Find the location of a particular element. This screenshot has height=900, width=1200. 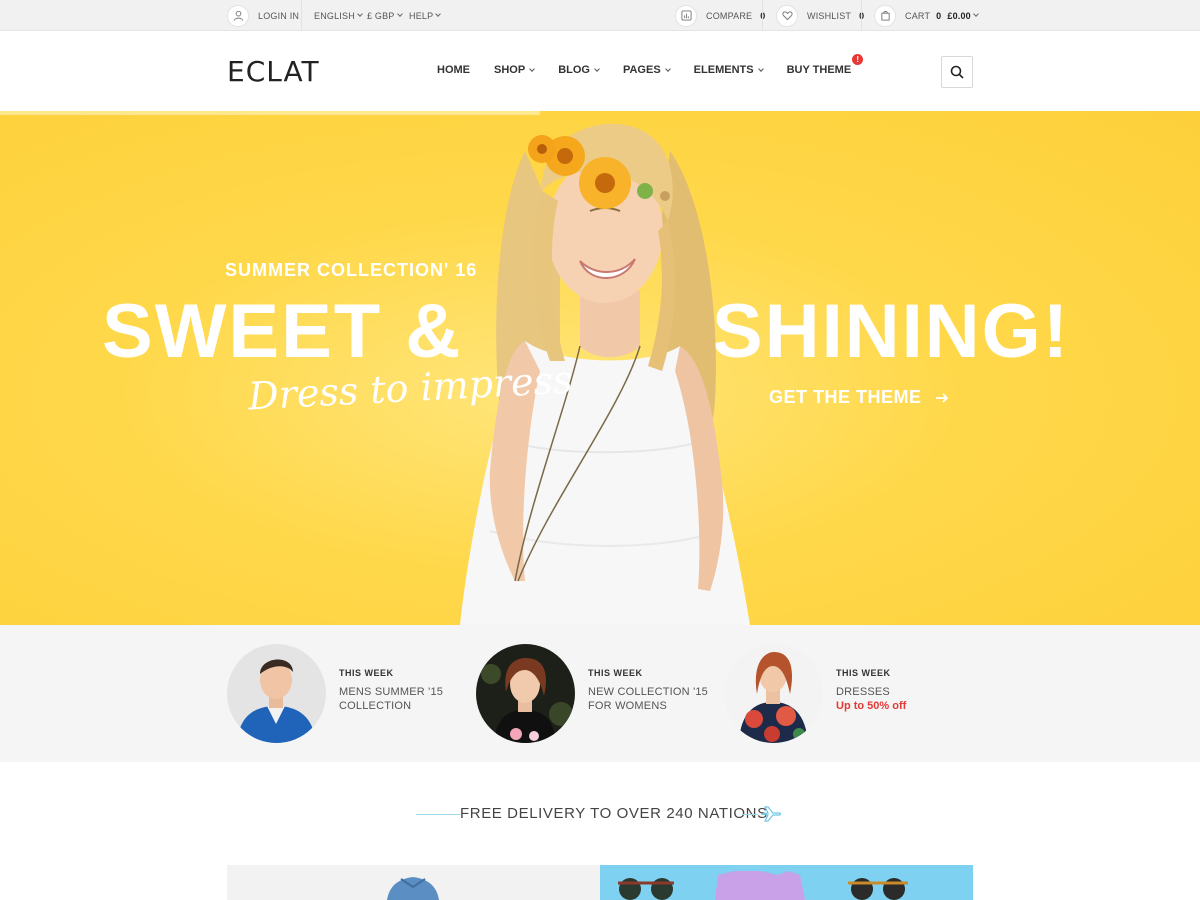

wishlist-link: WISHLIST 0 is located at coordinates (820, 15).